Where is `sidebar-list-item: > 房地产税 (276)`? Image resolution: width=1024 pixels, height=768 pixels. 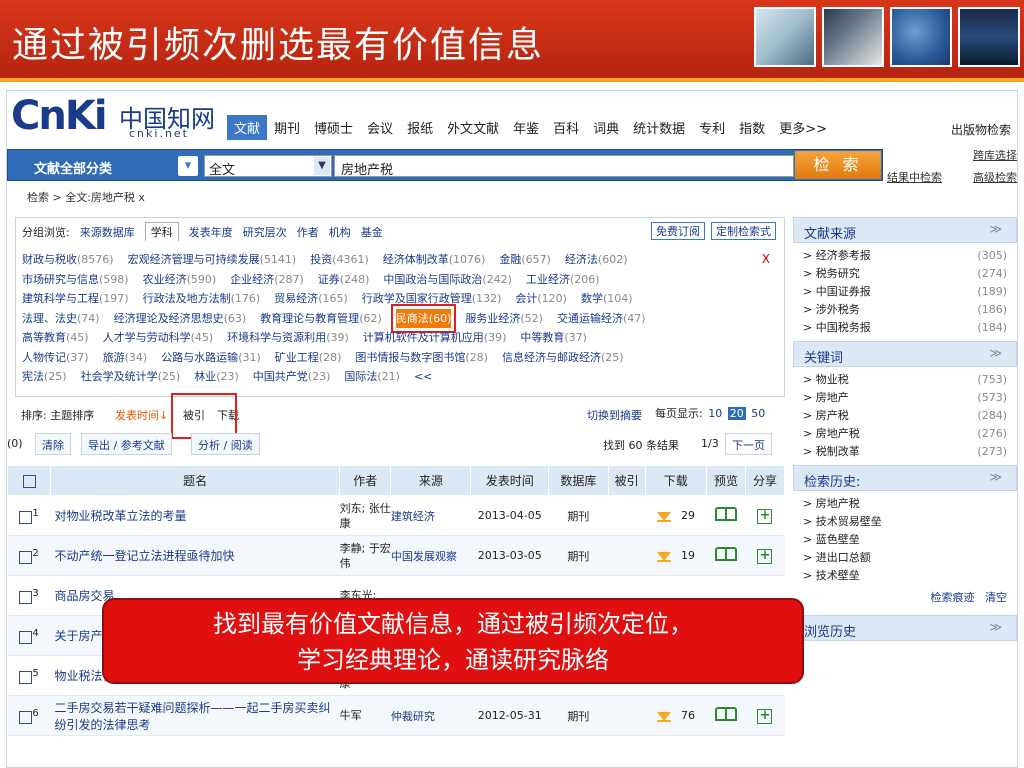
sidebar-list-item: > 房地产税 (276) is located at coordinates (905, 434).